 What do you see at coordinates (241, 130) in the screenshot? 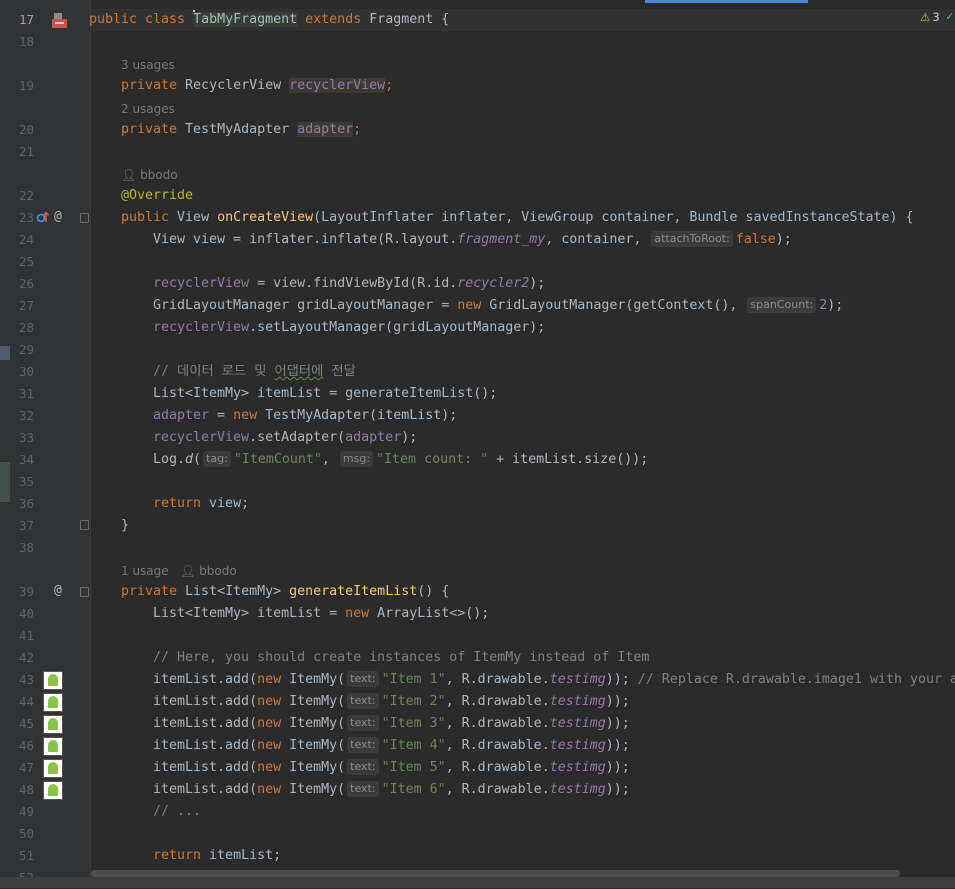
I see `code-line: private TestMyAdapter adapter;` at bounding box center [241, 130].